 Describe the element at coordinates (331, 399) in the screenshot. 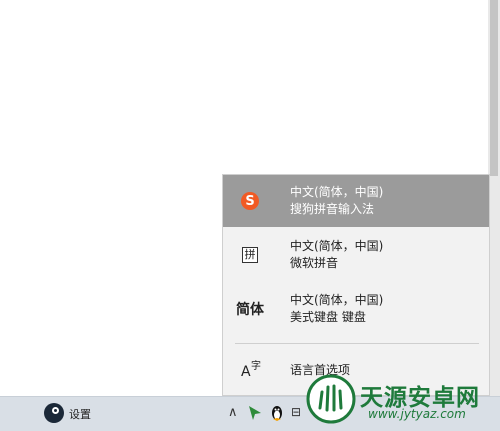

I see `watermark-logo-icon` at that location.